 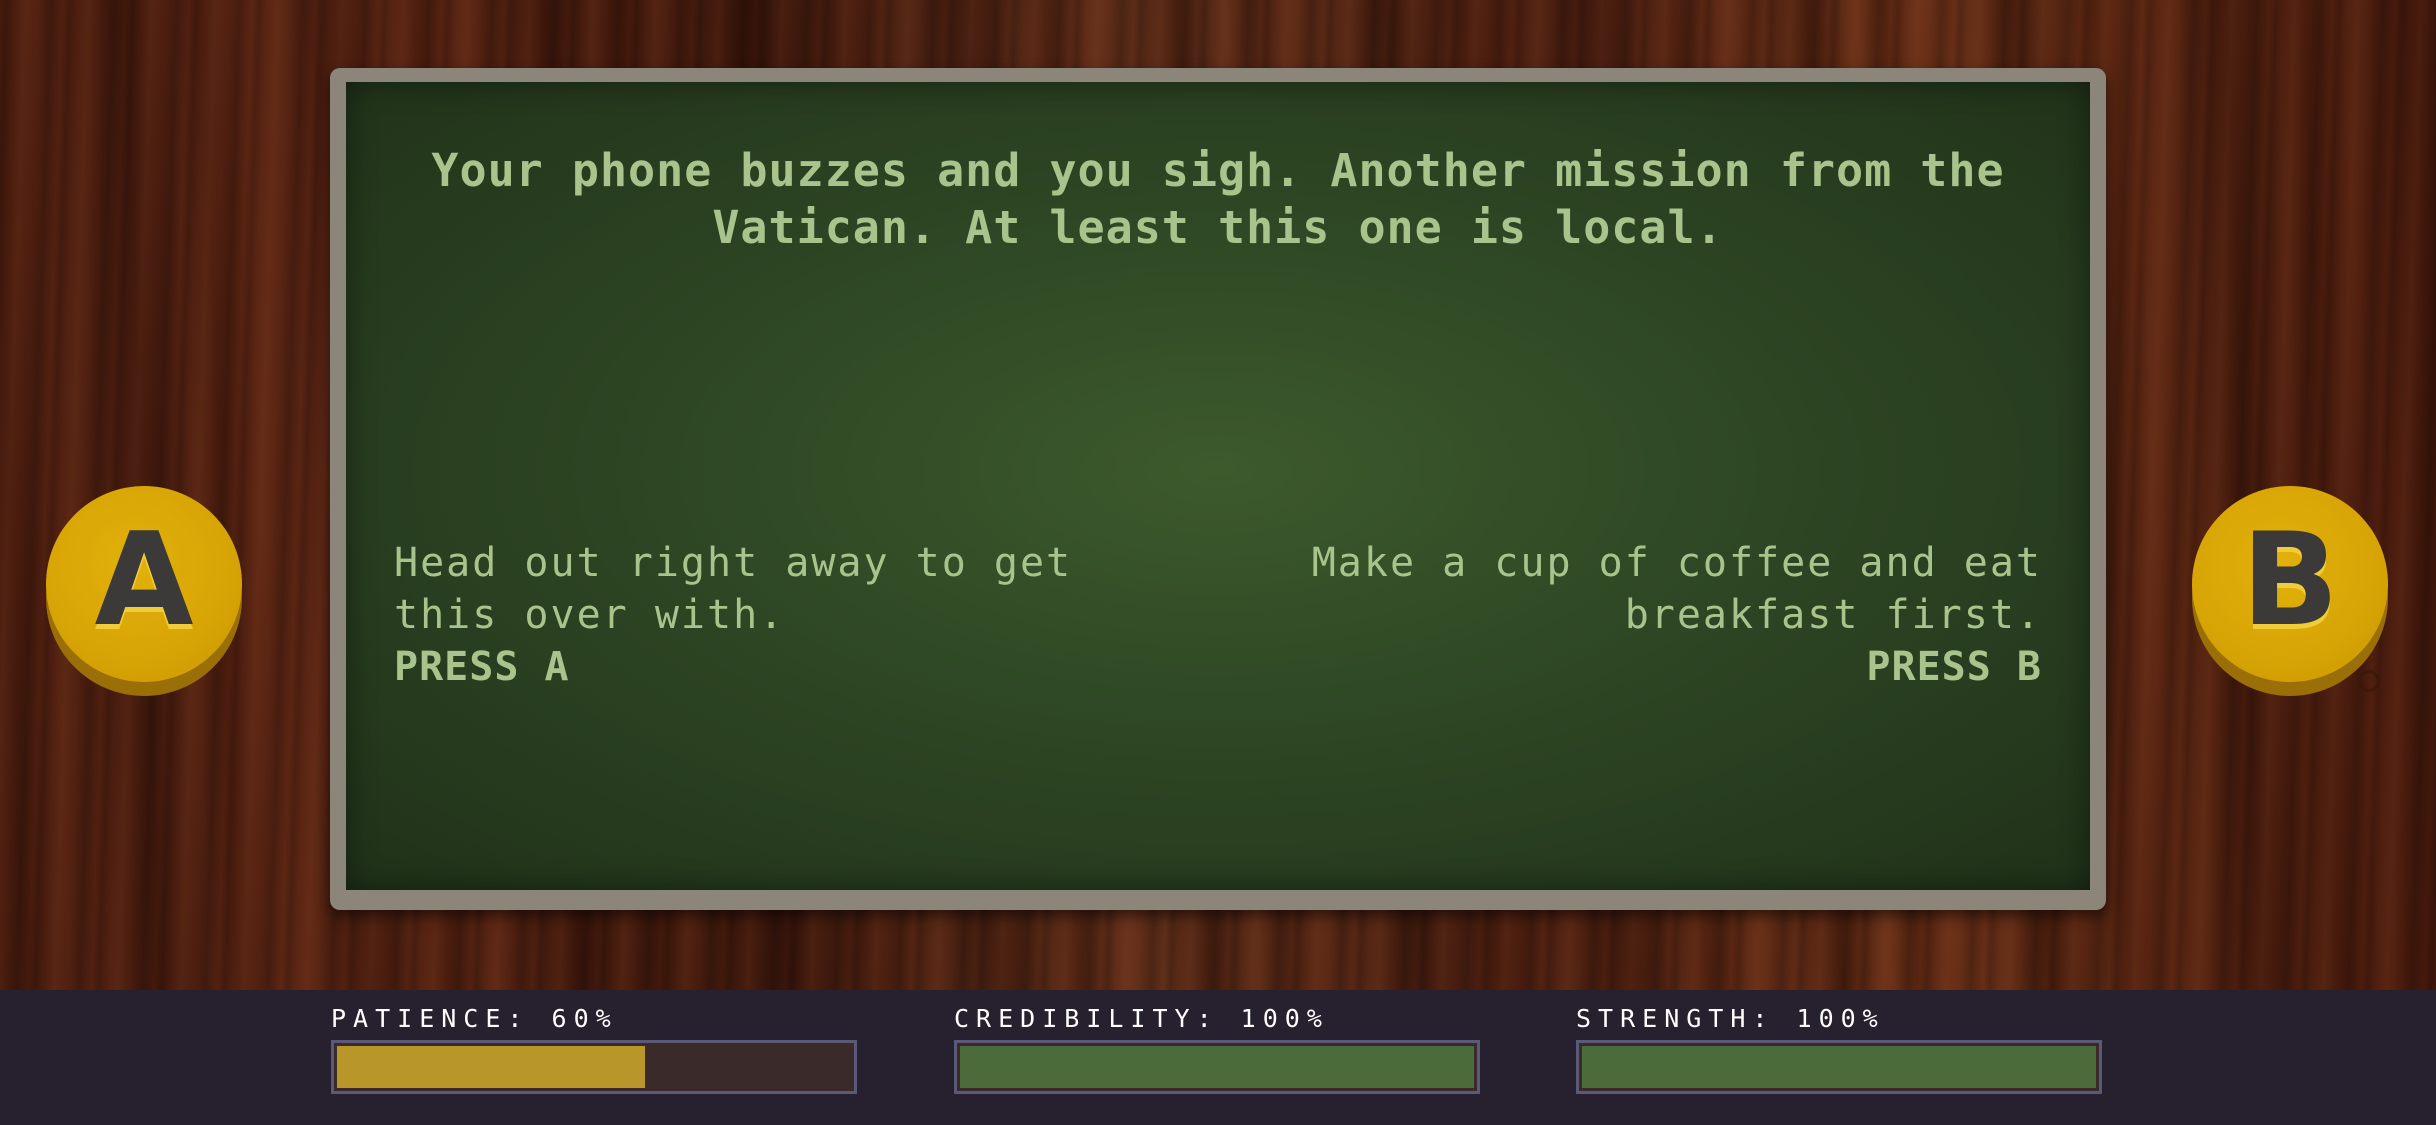 I want to click on stat-credibility: CREDIBILITY: 100%, so click(x=1217, y=1049).